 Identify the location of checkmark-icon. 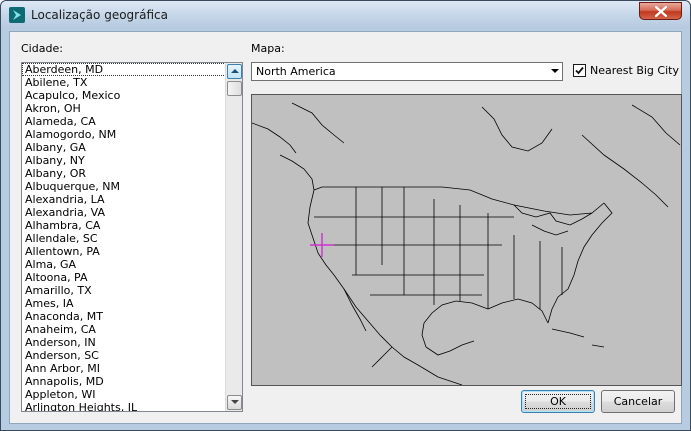
(579, 70).